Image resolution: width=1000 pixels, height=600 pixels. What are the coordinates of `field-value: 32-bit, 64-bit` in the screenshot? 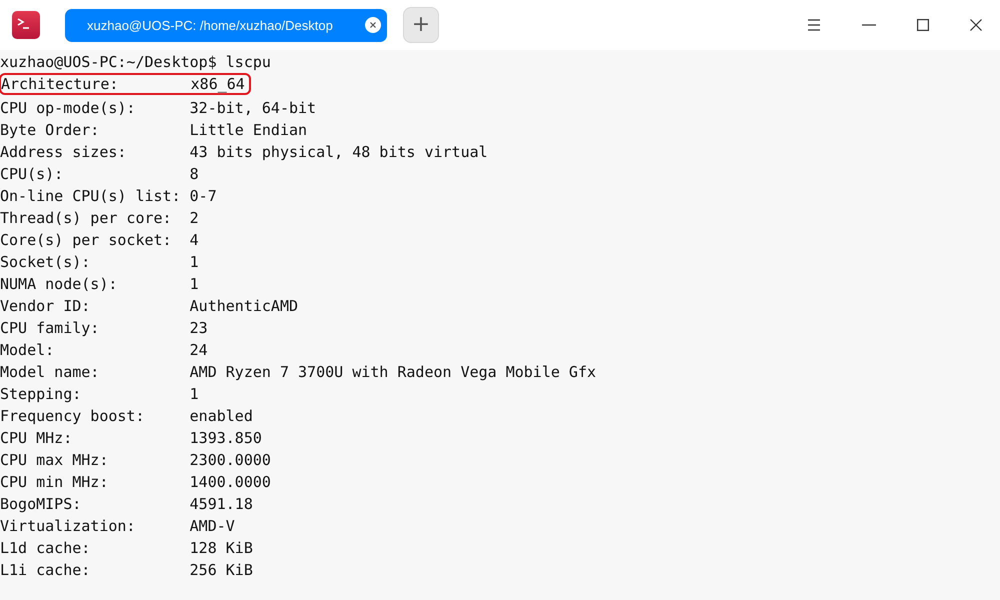 It's located at (253, 106).